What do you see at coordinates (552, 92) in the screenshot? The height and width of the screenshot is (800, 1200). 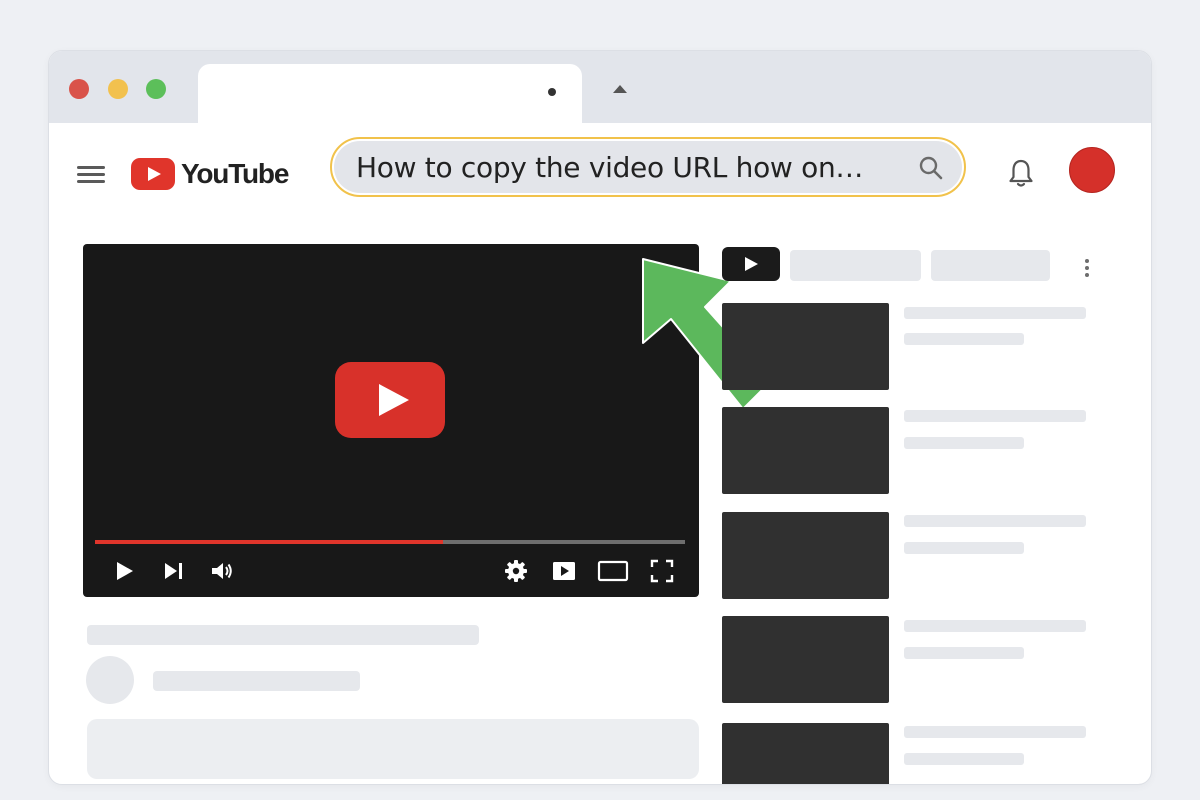 I see `tab-indicator-icon` at bounding box center [552, 92].